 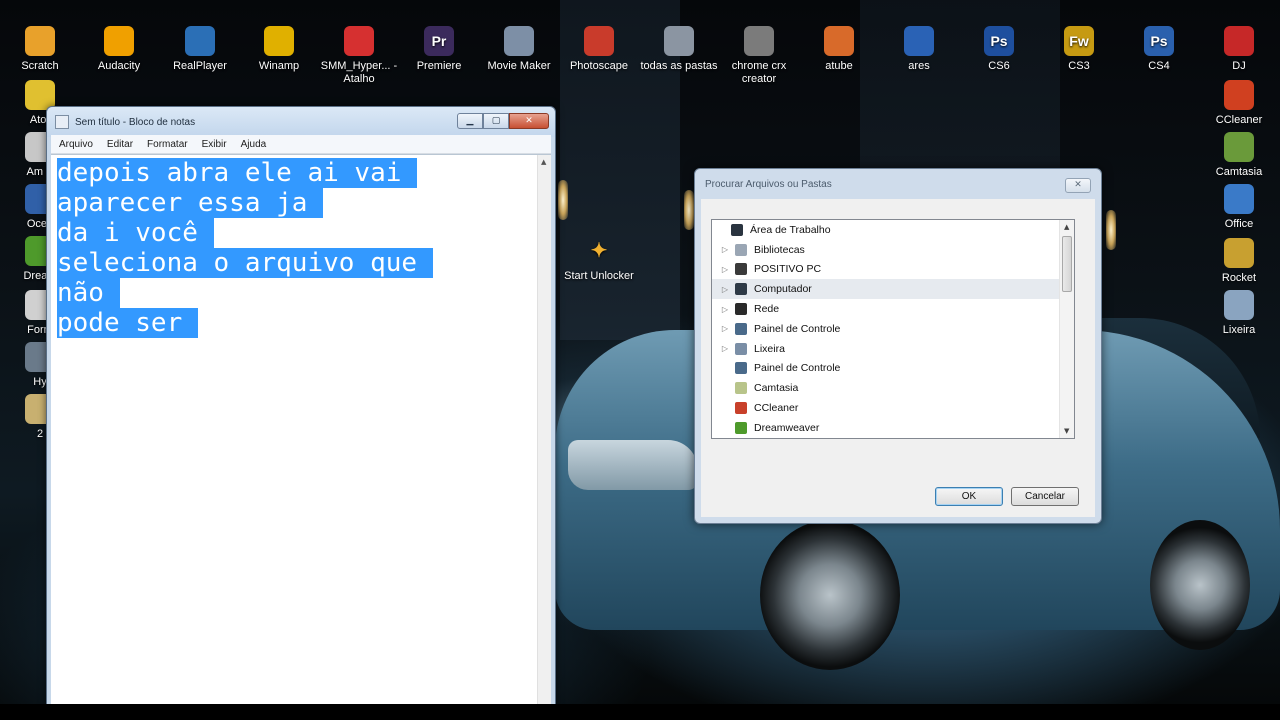 I want to click on desktop-icon-record: SMM_Hyper... - Atalho, so click(x=359, y=56).